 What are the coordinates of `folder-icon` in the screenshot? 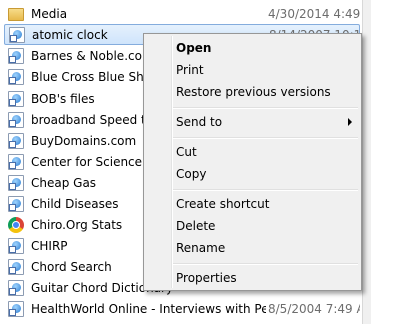 It's located at (16, 14).